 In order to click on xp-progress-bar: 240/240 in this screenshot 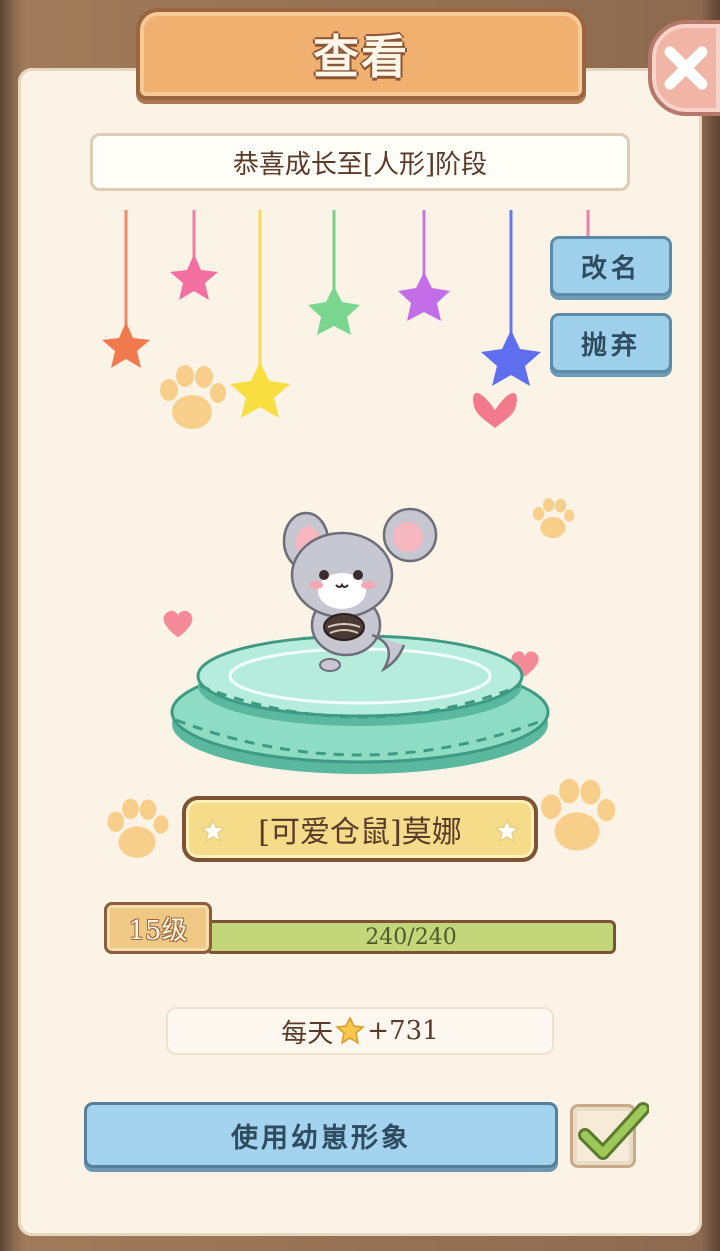, I will do `click(411, 937)`.